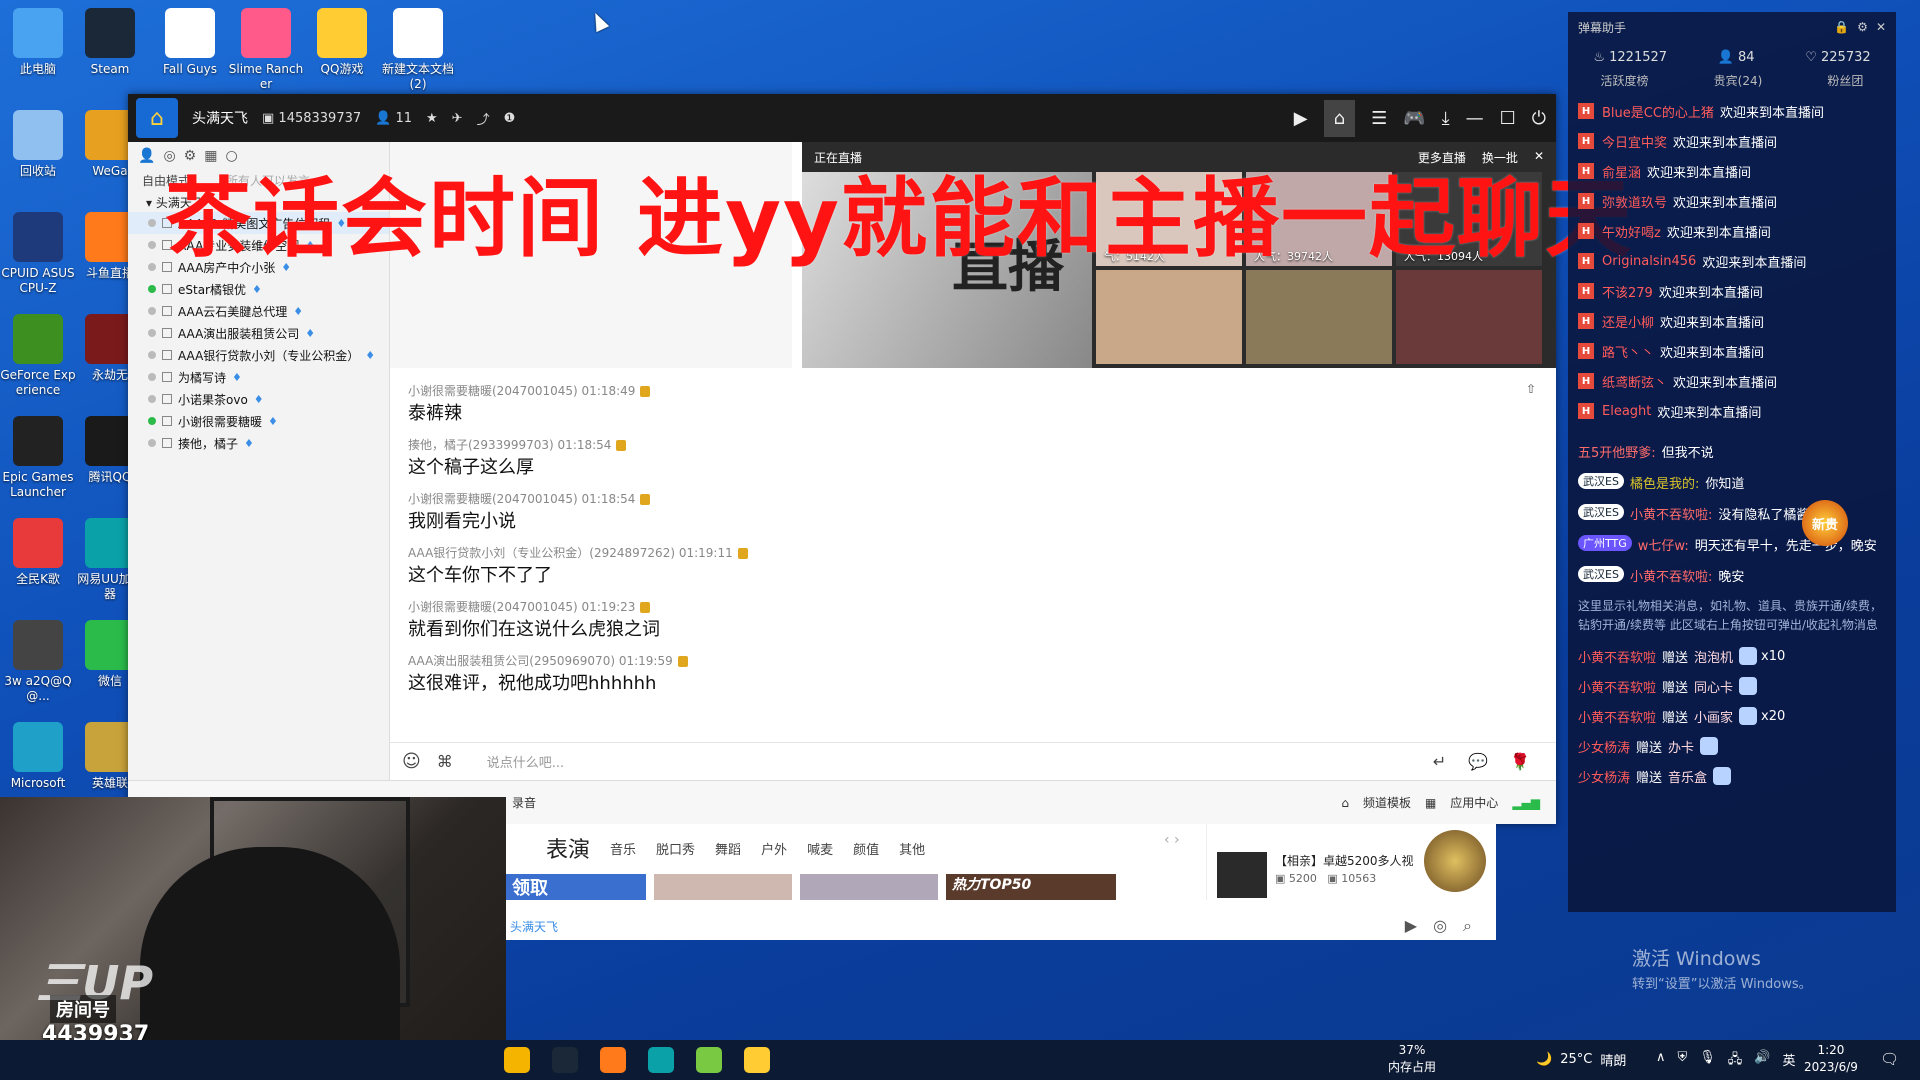 This screenshot has width=1920, height=1080. What do you see at coordinates (1841, 27) in the screenshot?
I see `lock-icon: 🔒` at bounding box center [1841, 27].